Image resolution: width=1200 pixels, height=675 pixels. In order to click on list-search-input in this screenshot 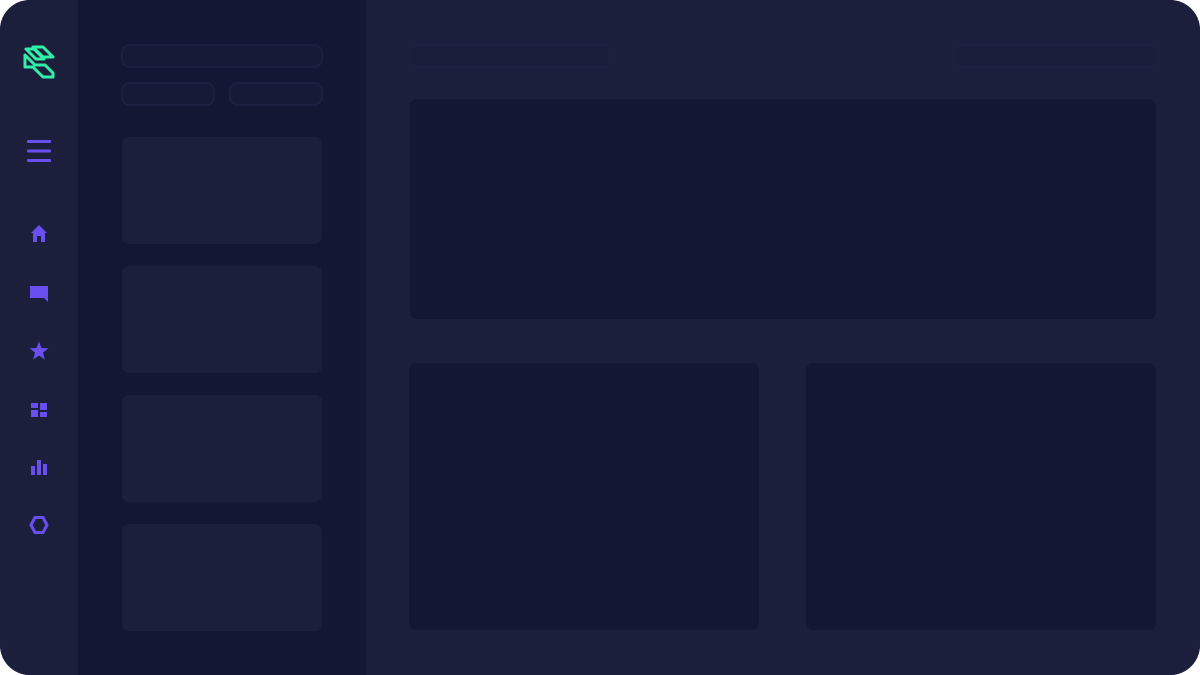, I will do `click(222, 56)`.